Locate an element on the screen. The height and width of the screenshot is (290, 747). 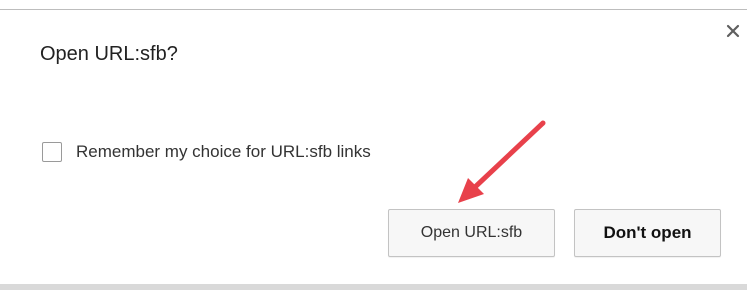
remember-choice-label: Remember my choice for URL:sfb links is located at coordinates (223, 152).